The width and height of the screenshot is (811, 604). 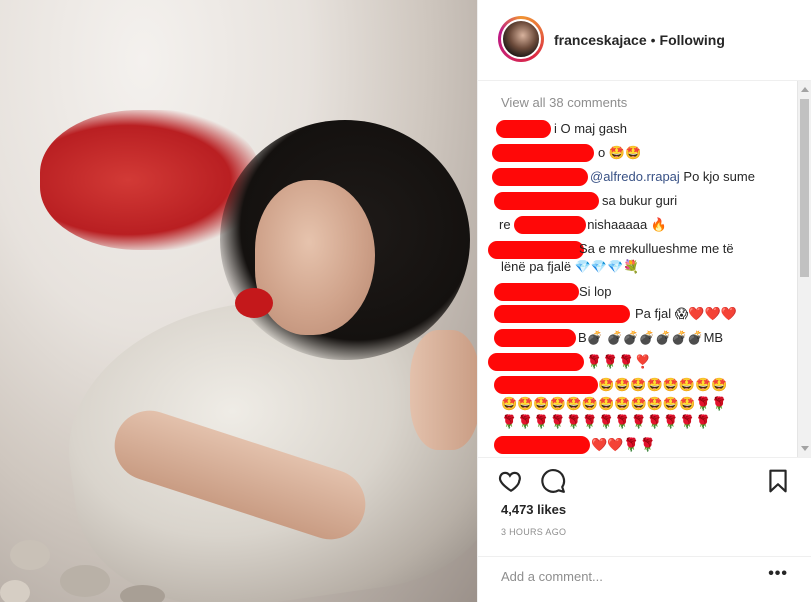 I want to click on comment-continued: lënë pa fjalë 💎💎💎💐, so click(x=570, y=267).